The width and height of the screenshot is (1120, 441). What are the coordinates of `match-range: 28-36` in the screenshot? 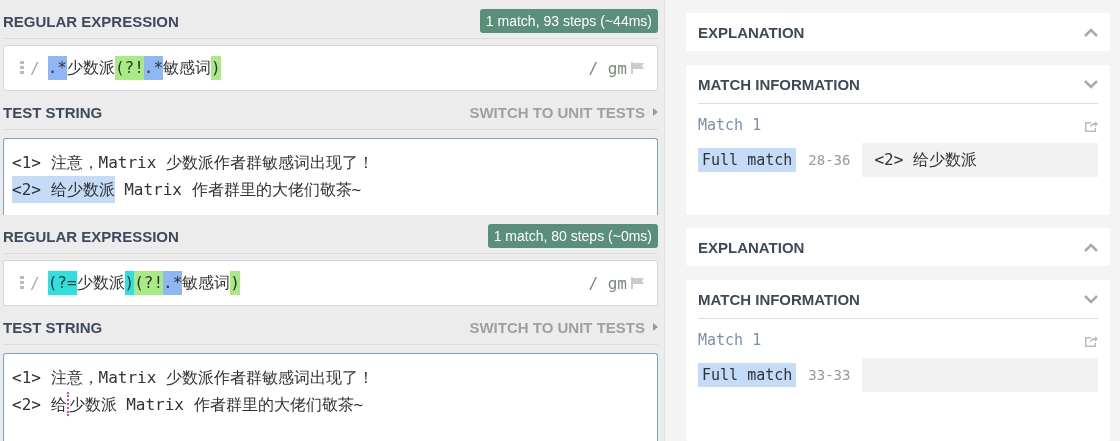 It's located at (829, 160).